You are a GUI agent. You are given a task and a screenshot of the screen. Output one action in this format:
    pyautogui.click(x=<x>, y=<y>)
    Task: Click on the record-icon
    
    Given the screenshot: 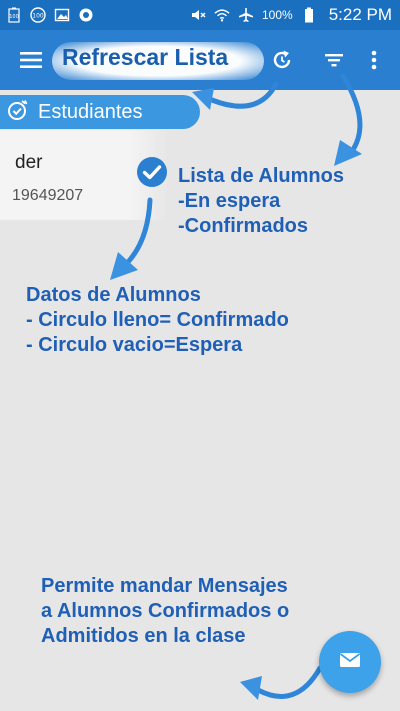 What is the action you would take?
    pyautogui.click(x=86, y=15)
    